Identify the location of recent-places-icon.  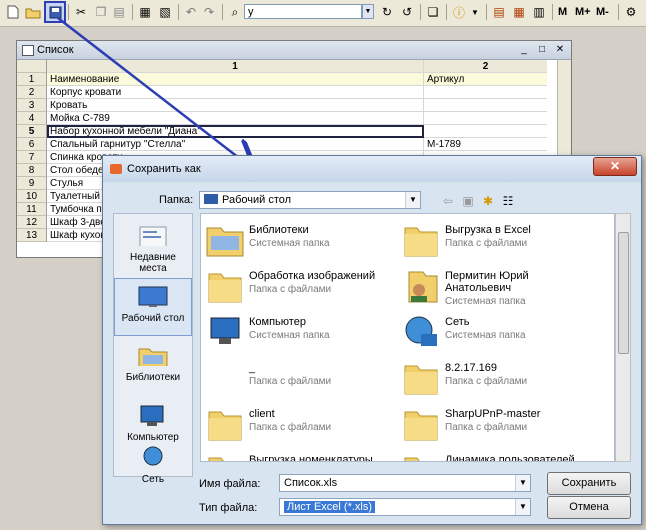
(153, 237).